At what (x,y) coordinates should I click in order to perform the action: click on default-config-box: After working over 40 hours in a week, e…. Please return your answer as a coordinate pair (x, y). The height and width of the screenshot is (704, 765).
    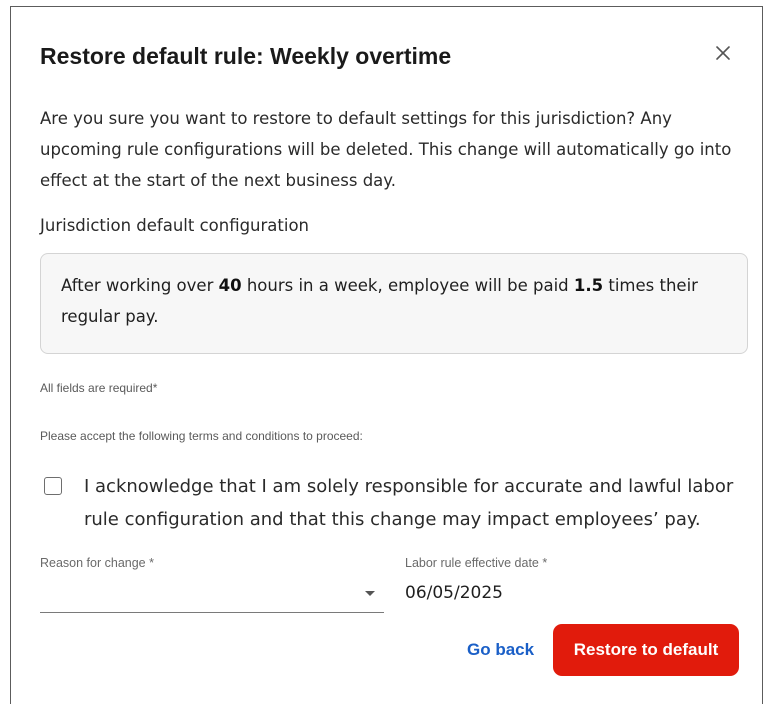
    Looking at the image, I should click on (394, 303).